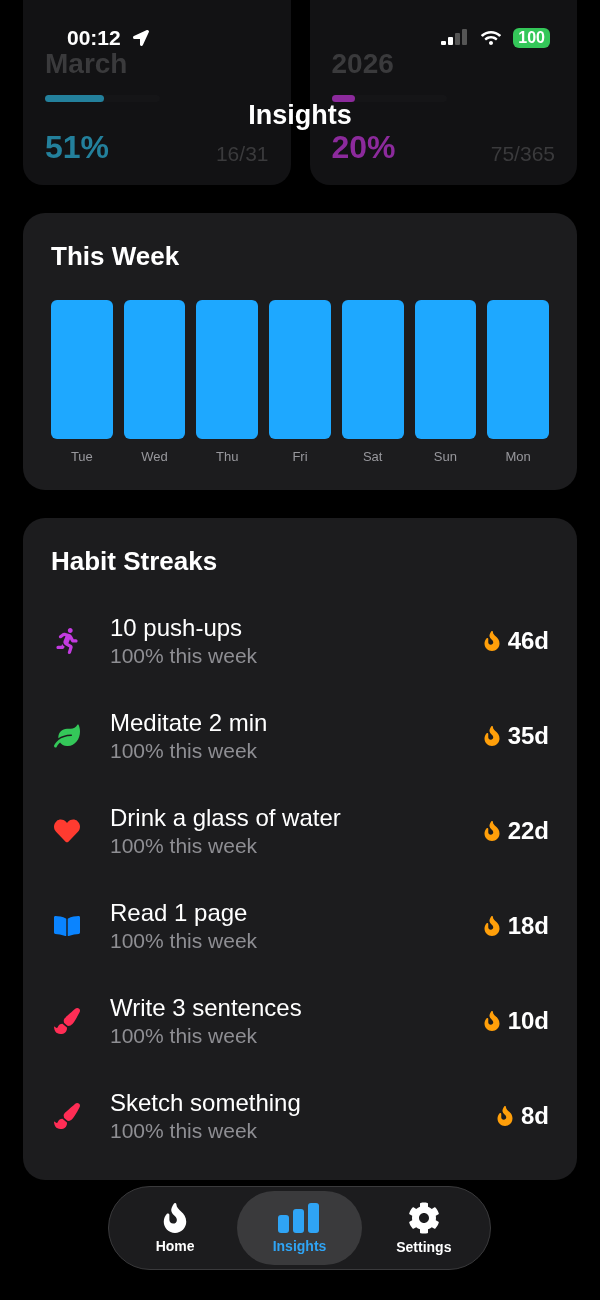 The width and height of the screenshot is (600, 1300). What do you see at coordinates (363, 147) in the screenshot?
I see `percent-value: 20%` at bounding box center [363, 147].